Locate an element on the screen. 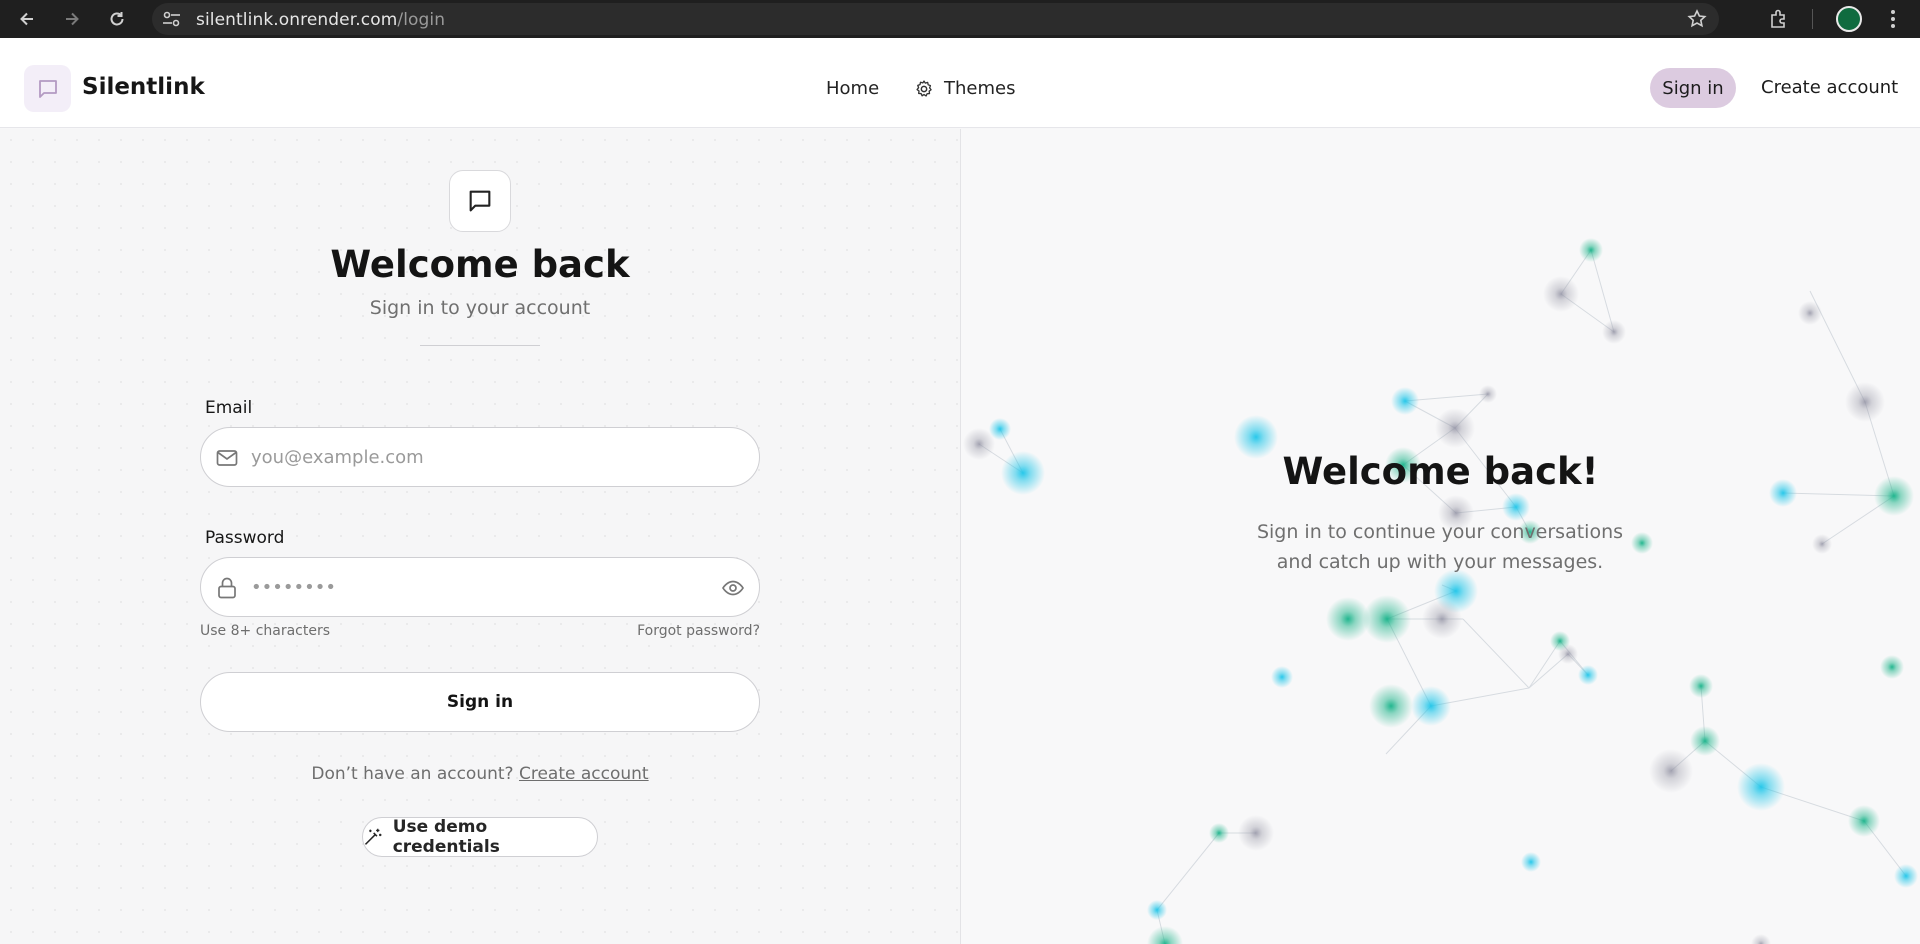 Image resolution: width=1920 pixels, height=944 pixels. sign-in-button: Sign in is located at coordinates (480, 702).